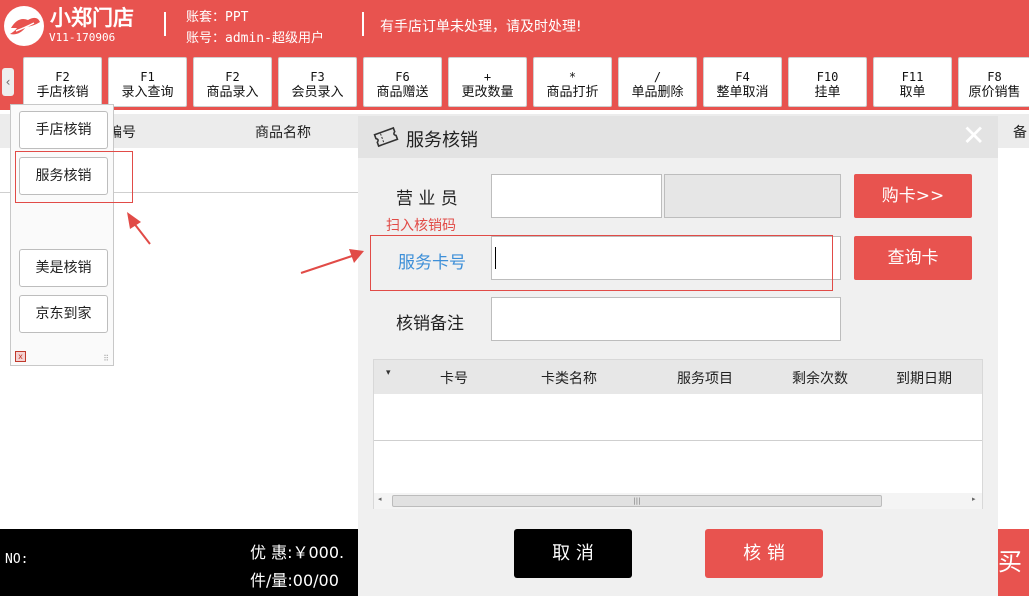 The width and height of the screenshot is (1029, 596). I want to click on arrow-to-card-field-icon, so click(332, 261).